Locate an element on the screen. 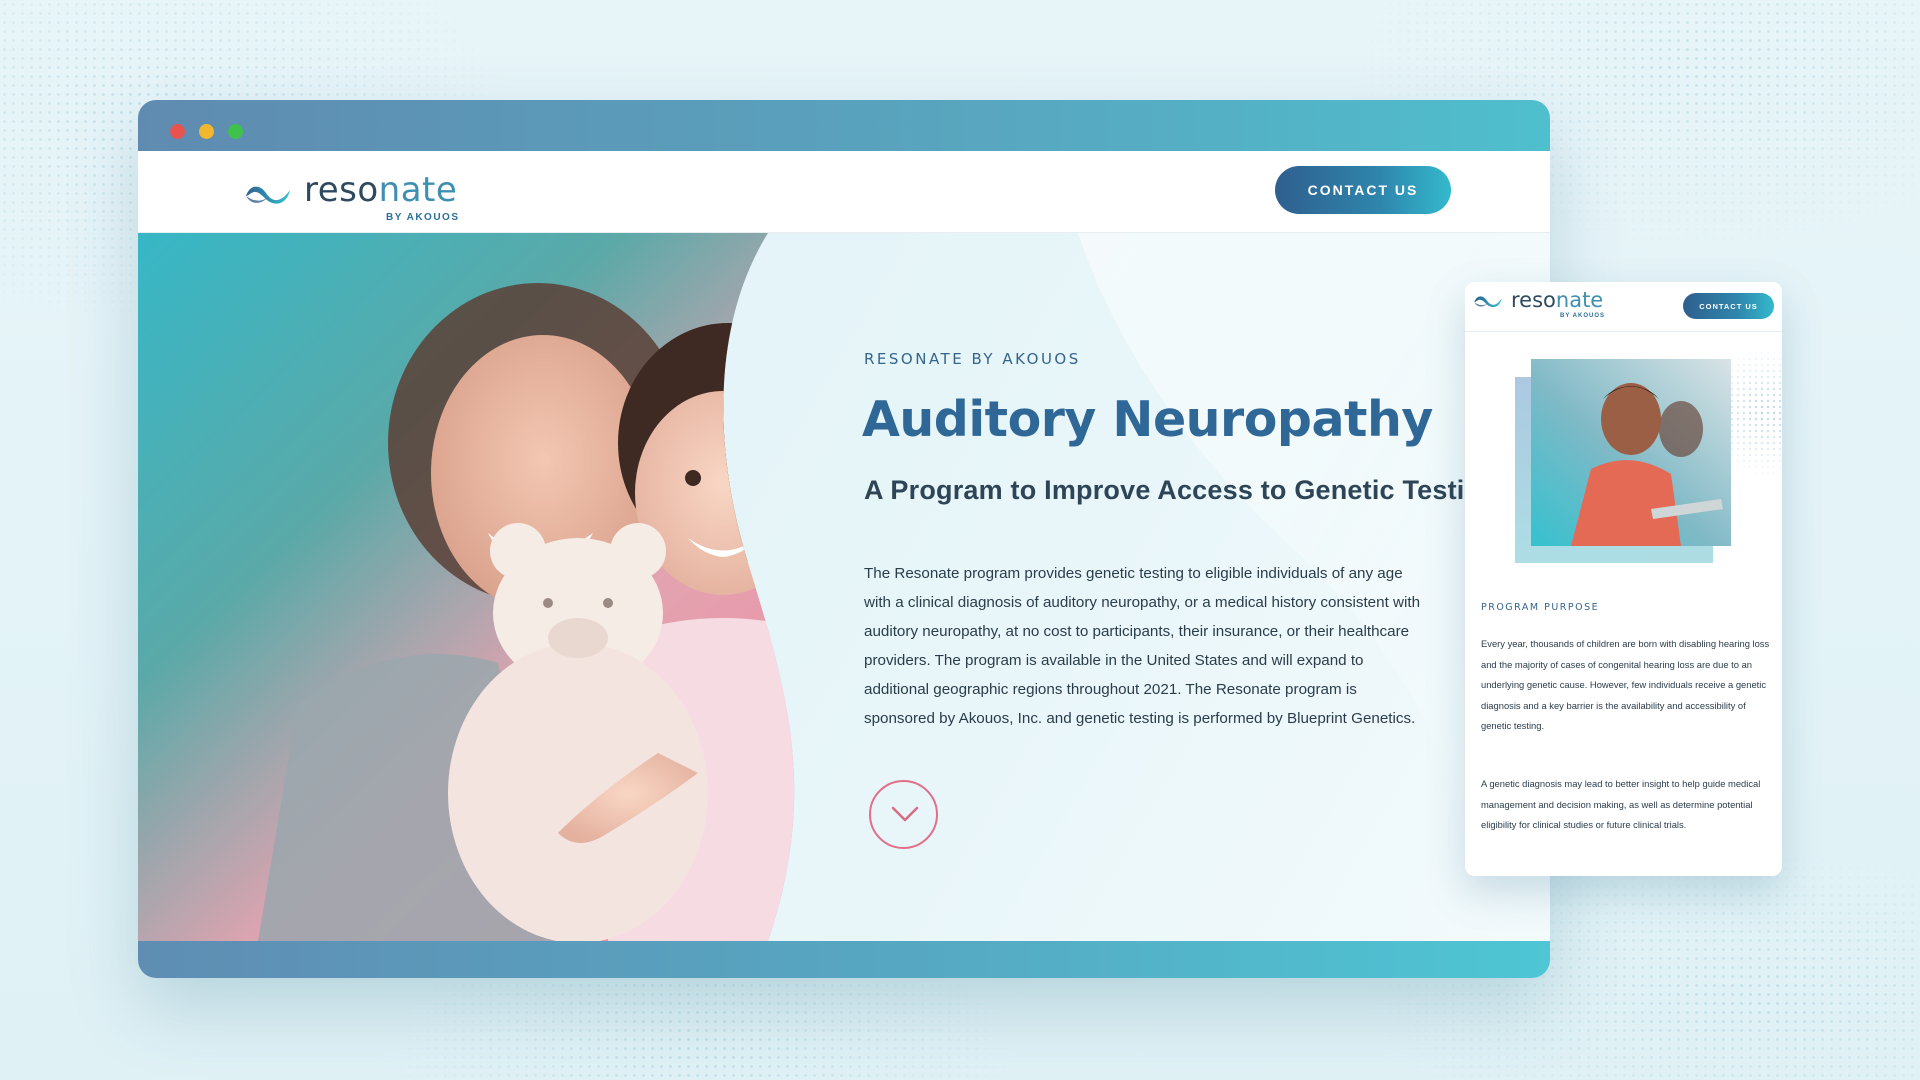  mobile-header: resonate BY AKOUOS CONTACT US is located at coordinates (1623, 307).